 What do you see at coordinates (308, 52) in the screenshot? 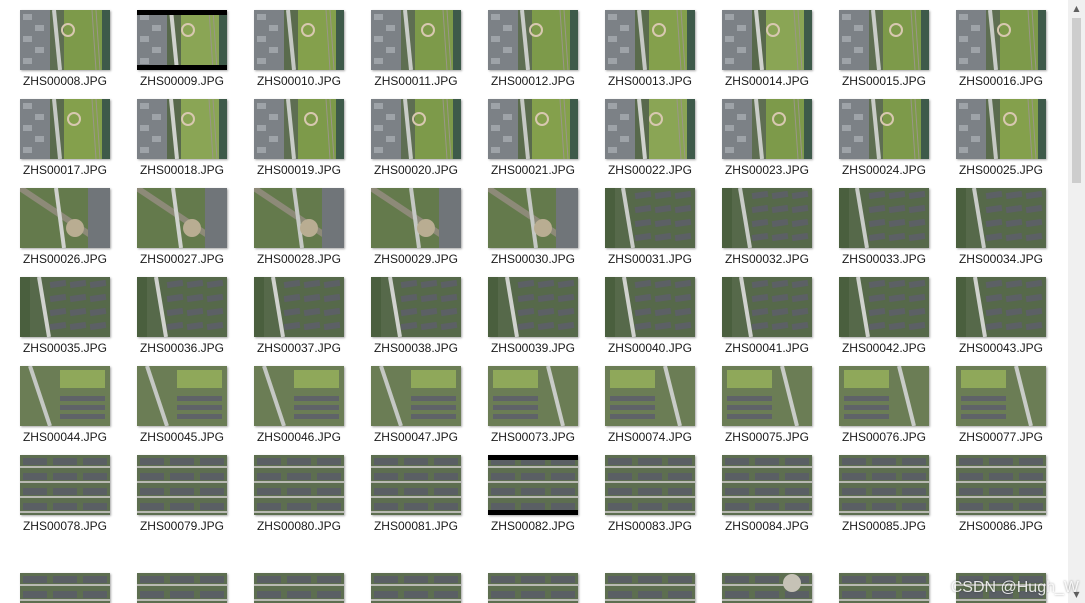
I see `file-thumbnail-tile: ZHS00010.JPG` at bounding box center [308, 52].